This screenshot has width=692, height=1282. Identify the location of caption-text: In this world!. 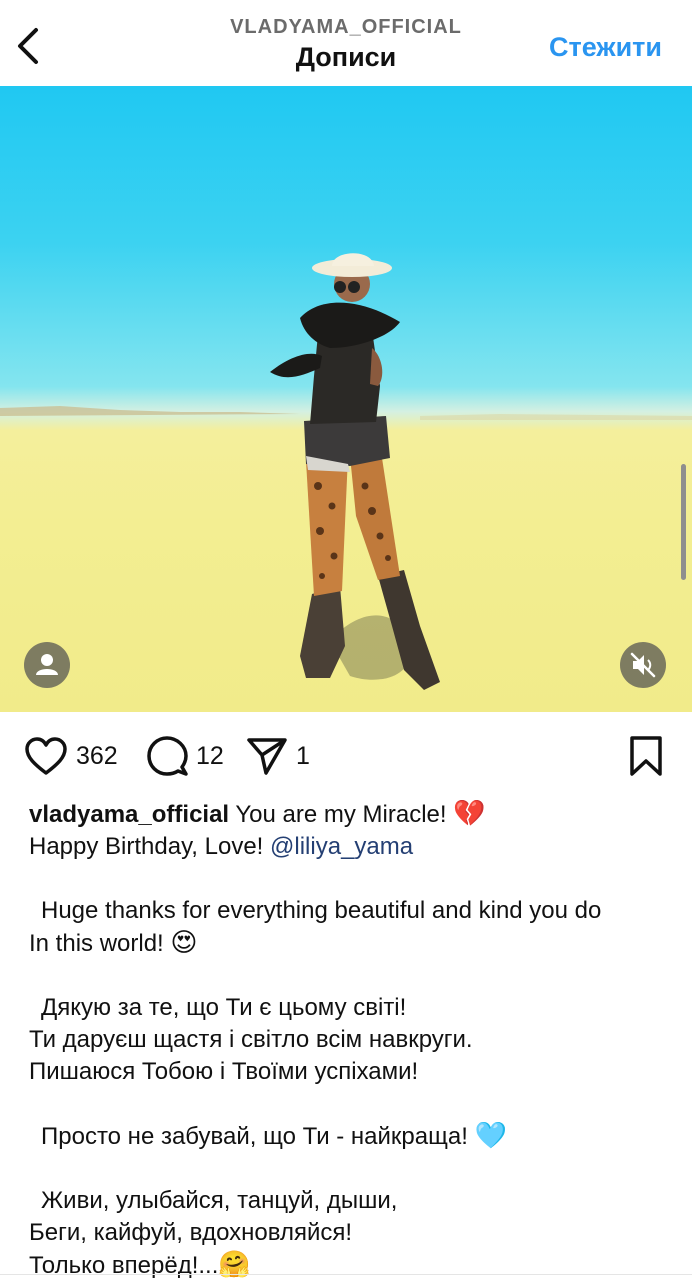
(100, 943).